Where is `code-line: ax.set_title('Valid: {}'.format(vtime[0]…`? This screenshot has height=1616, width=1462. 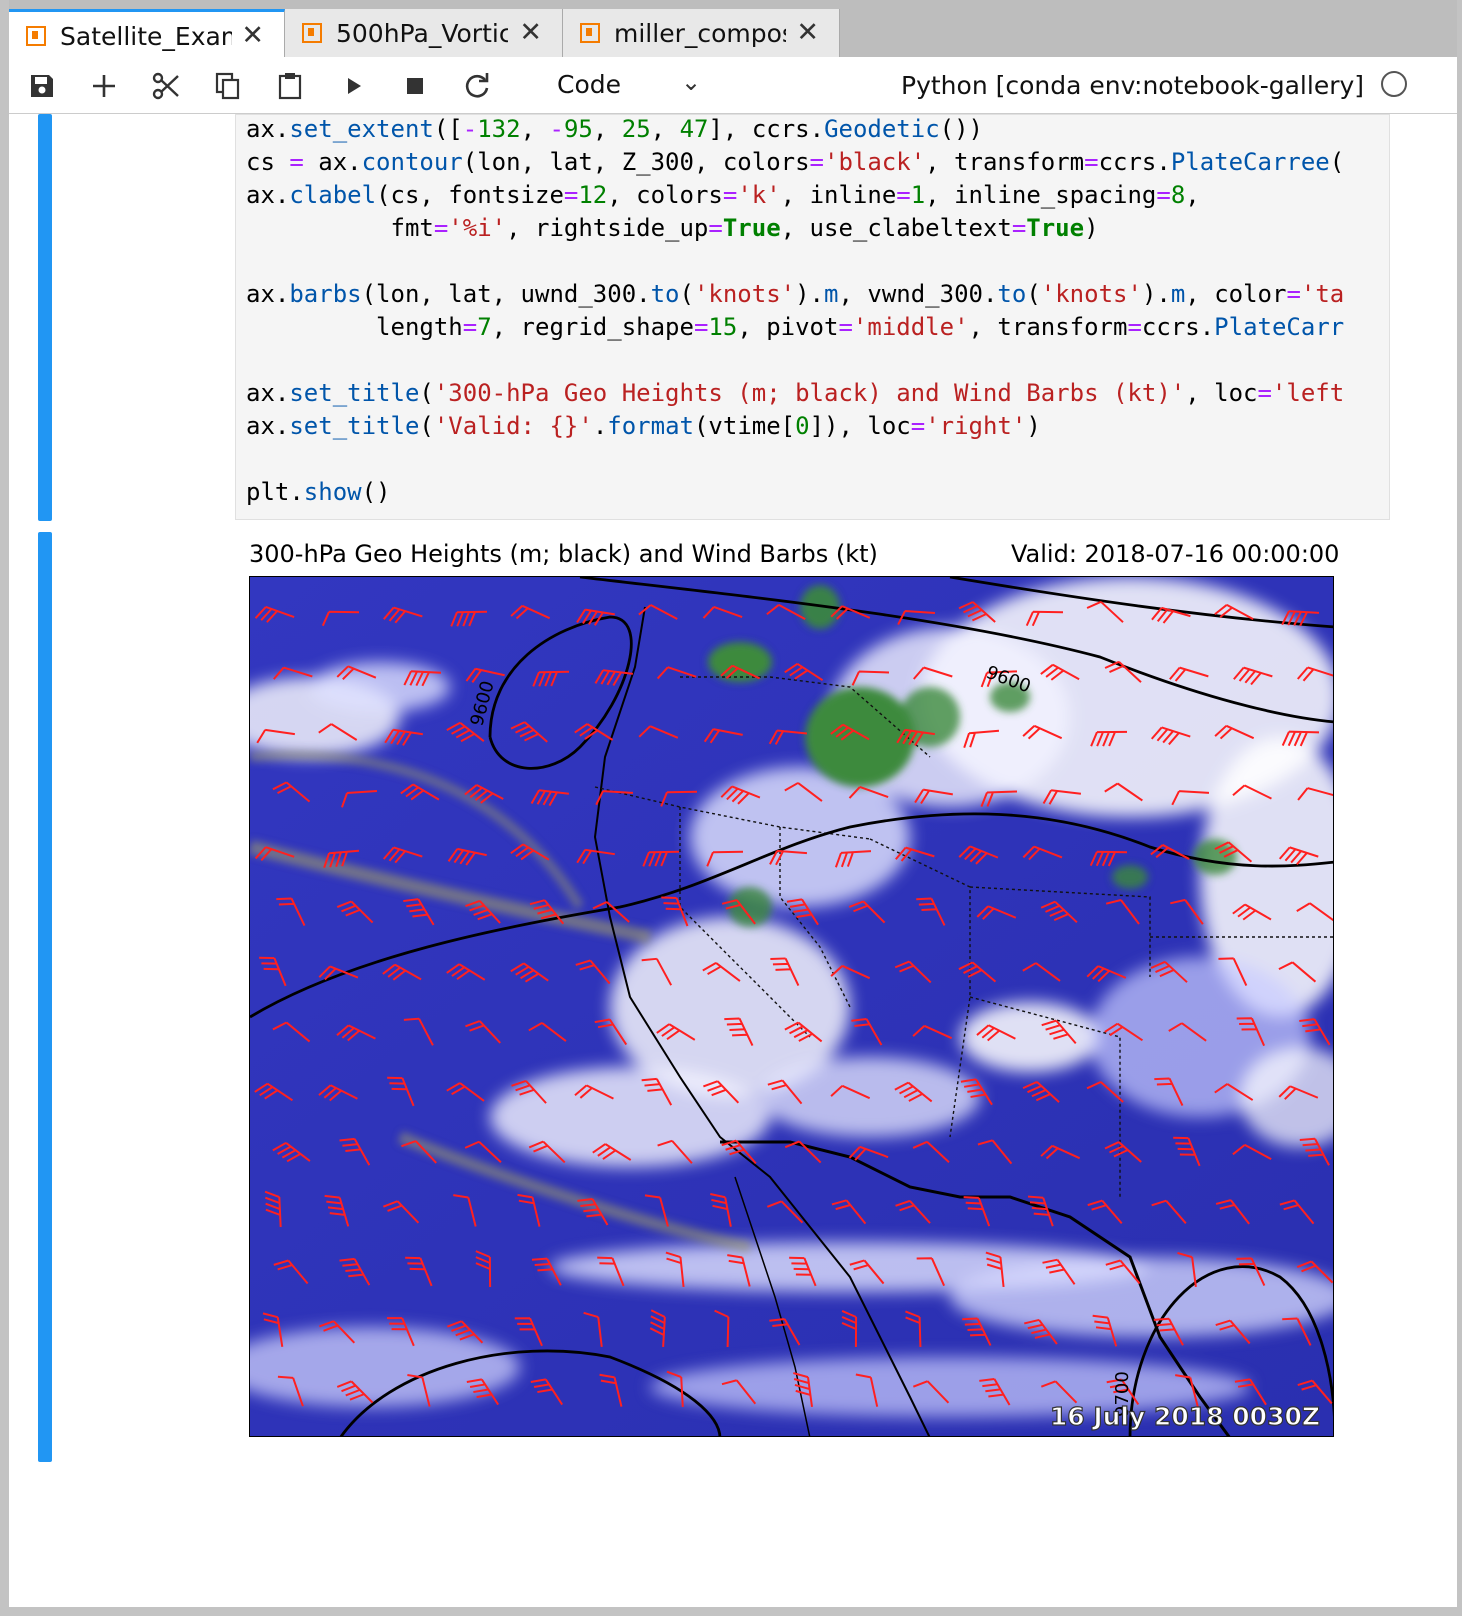 code-line: ax.set_title('Valid: {}'.format(vtime[0]… is located at coordinates (643, 426).